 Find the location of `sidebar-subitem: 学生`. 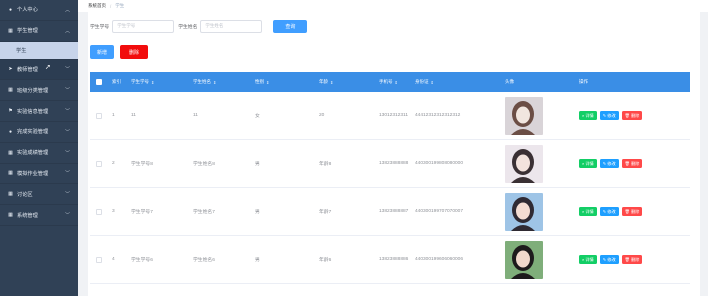

sidebar-subitem: 学生 is located at coordinates (39, 50).